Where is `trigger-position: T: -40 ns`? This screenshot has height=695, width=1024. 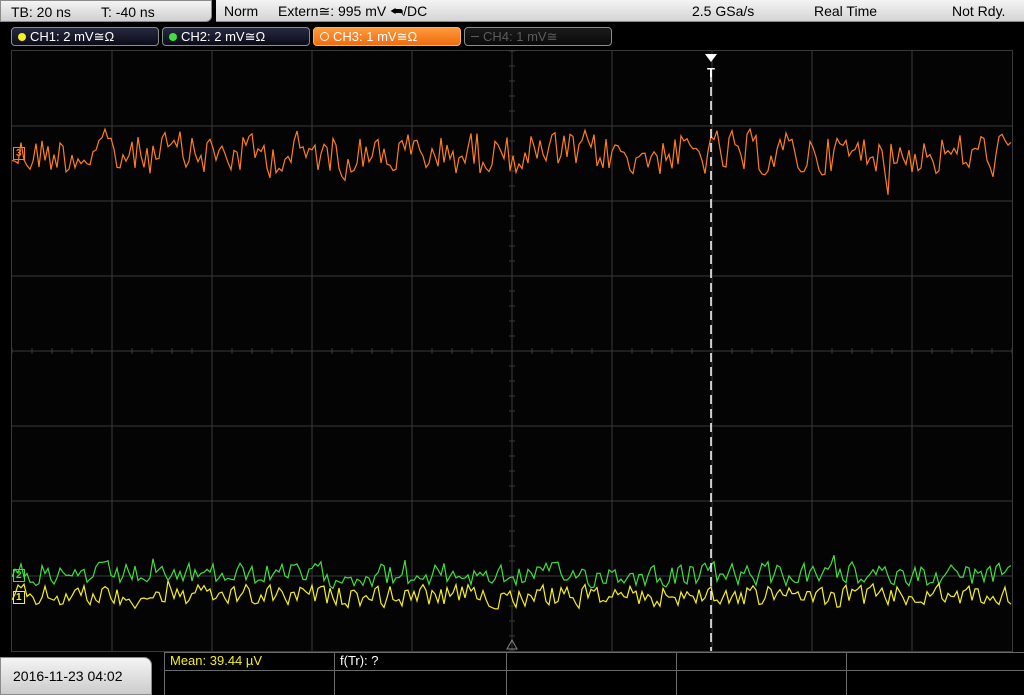
trigger-position: T: -40 ns is located at coordinates (128, 12).